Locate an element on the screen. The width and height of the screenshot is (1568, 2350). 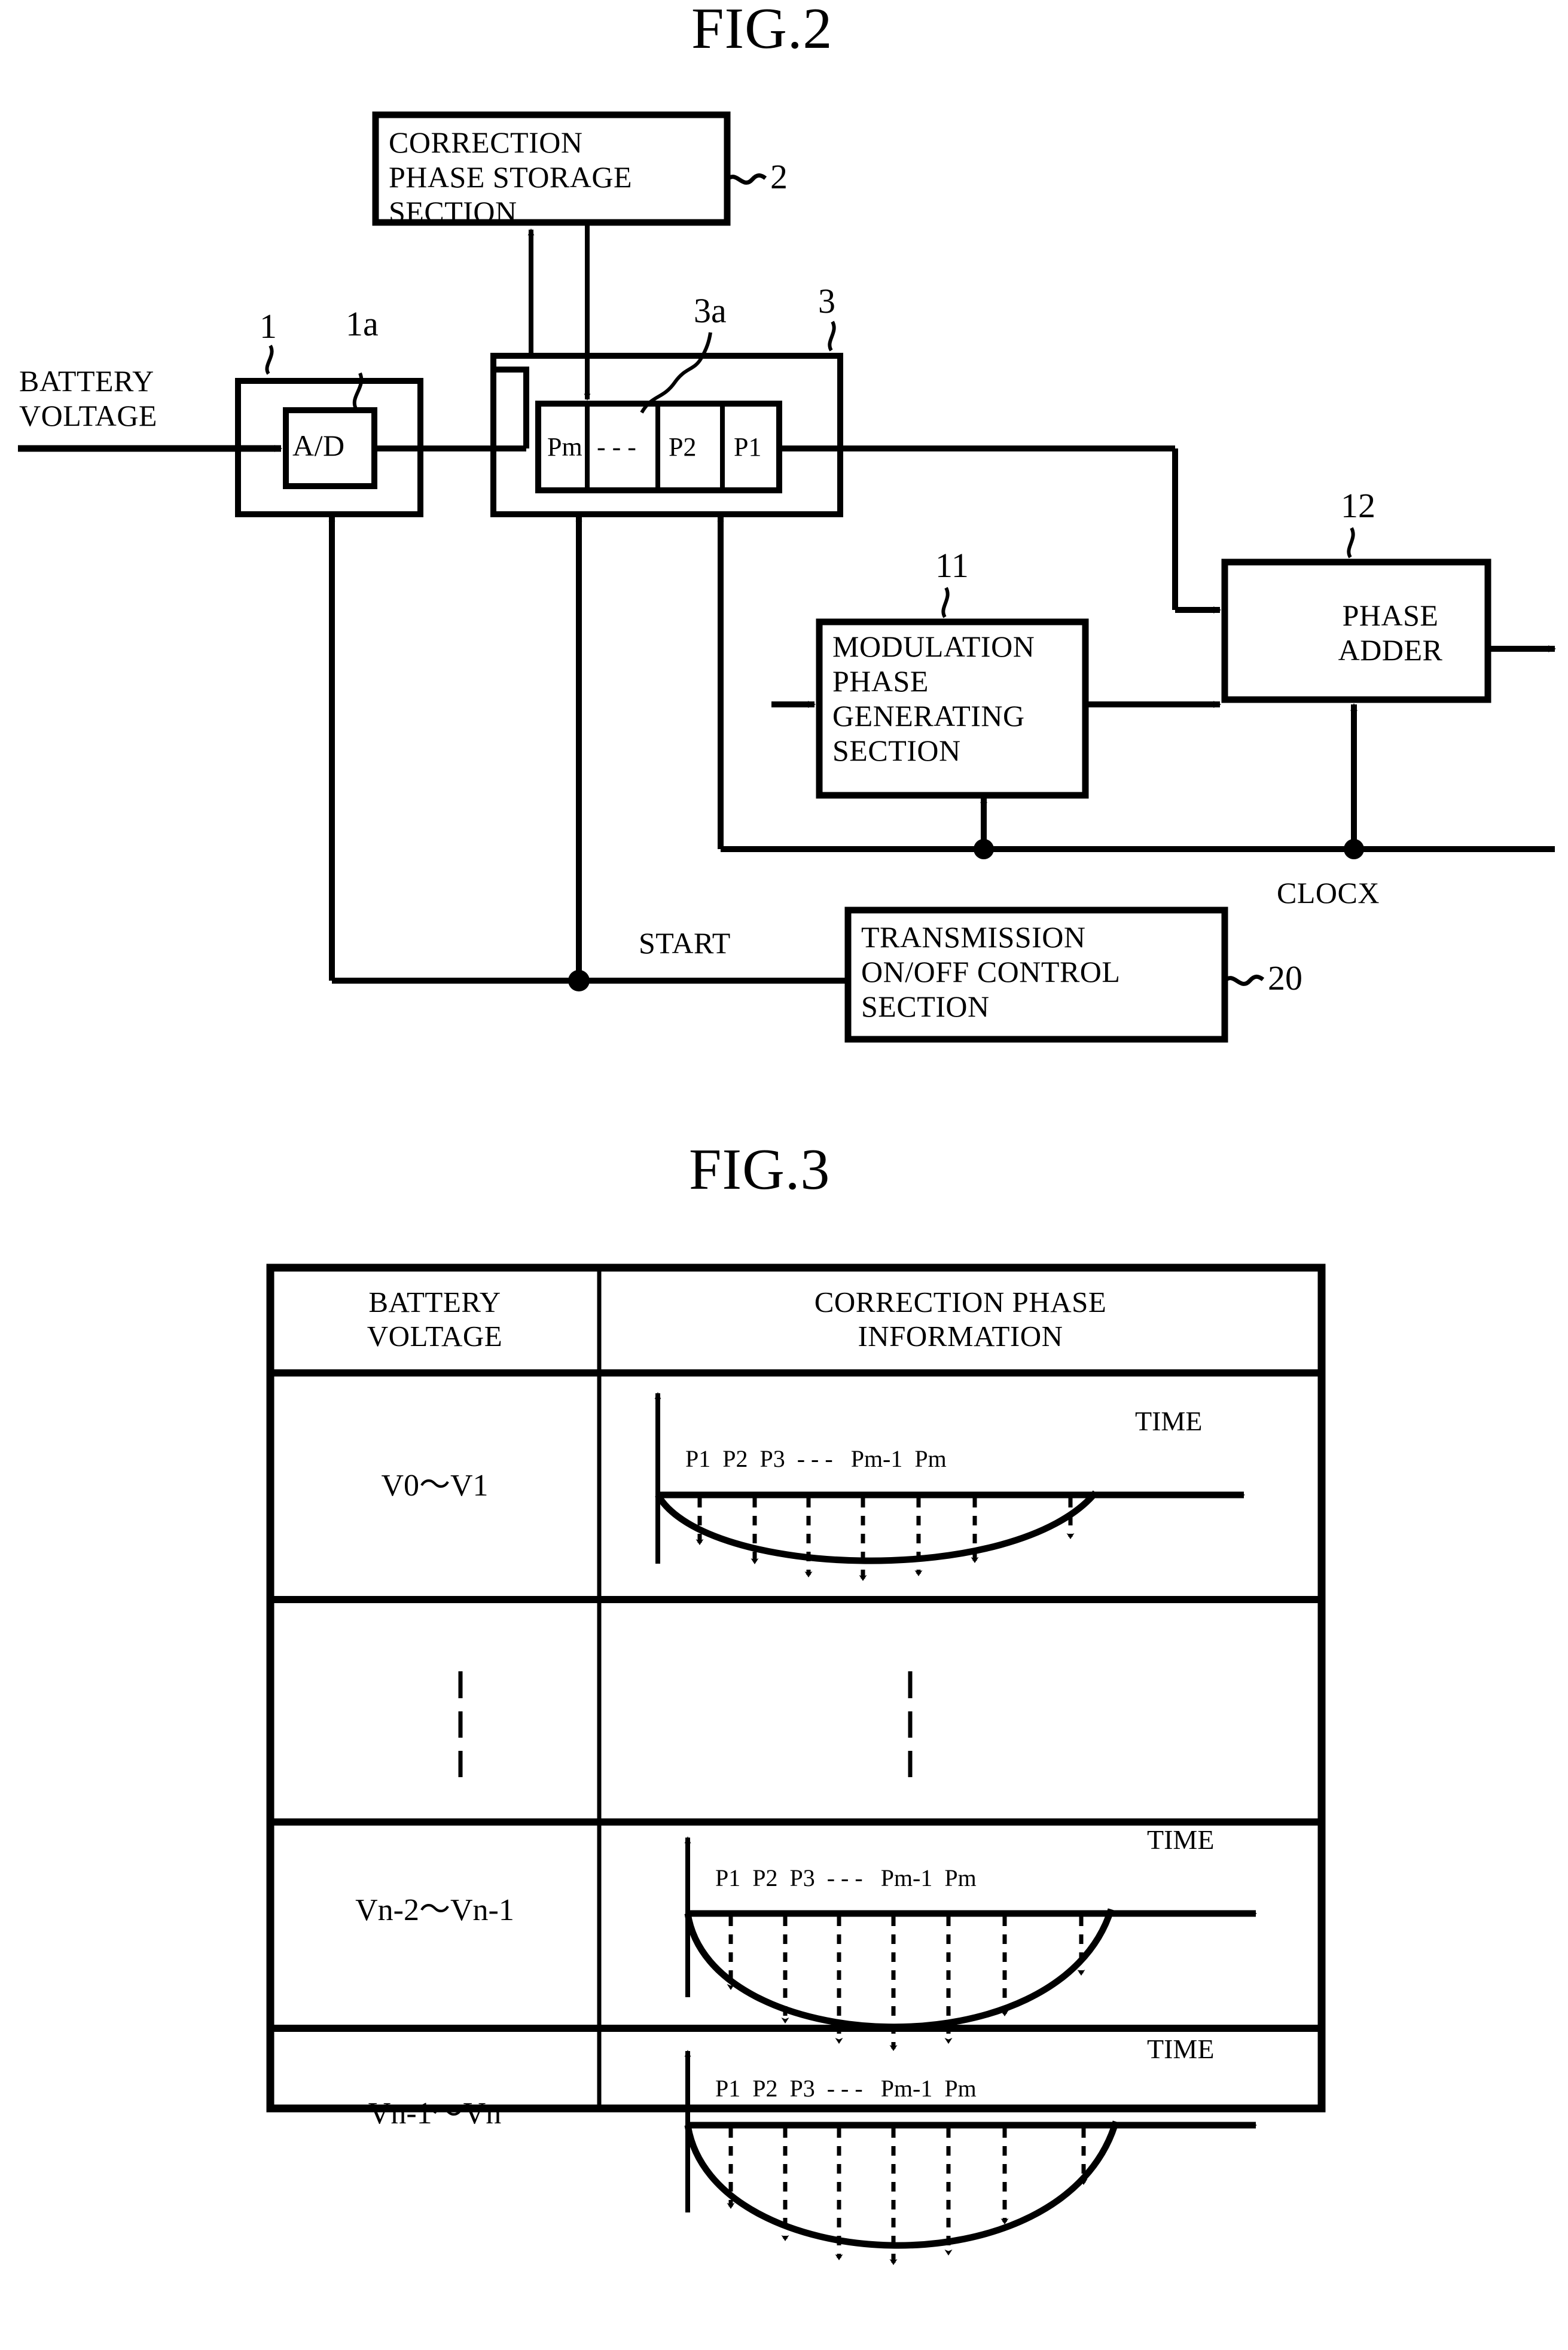
phase-labels-row-3: P1 P2 P3 - - - Pm-1 Pm is located at coordinates (846, 1877).